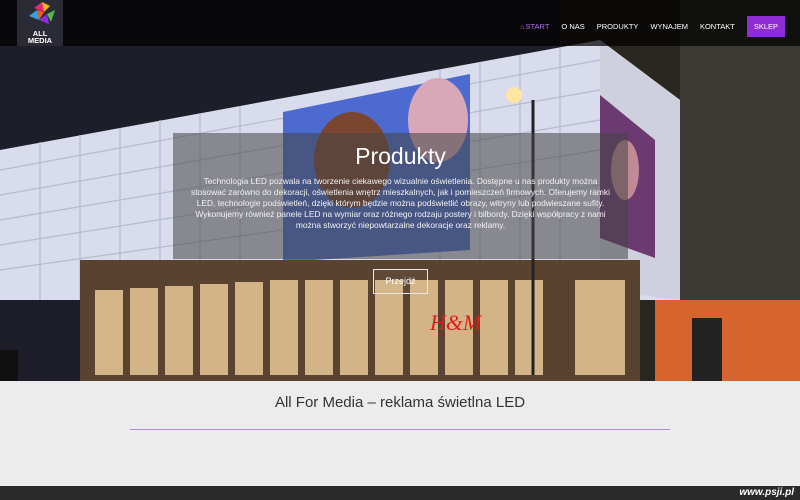 This screenshot has width=800, height=500. I want to click on nav-item-start-label: START, so click(537, 26).